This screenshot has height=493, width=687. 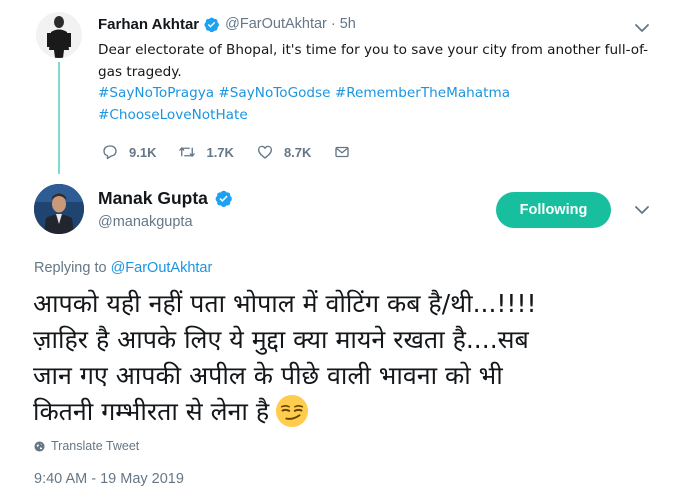 I want to click on tweet-text-line: gas tragedy., so click(x=140, y=71).